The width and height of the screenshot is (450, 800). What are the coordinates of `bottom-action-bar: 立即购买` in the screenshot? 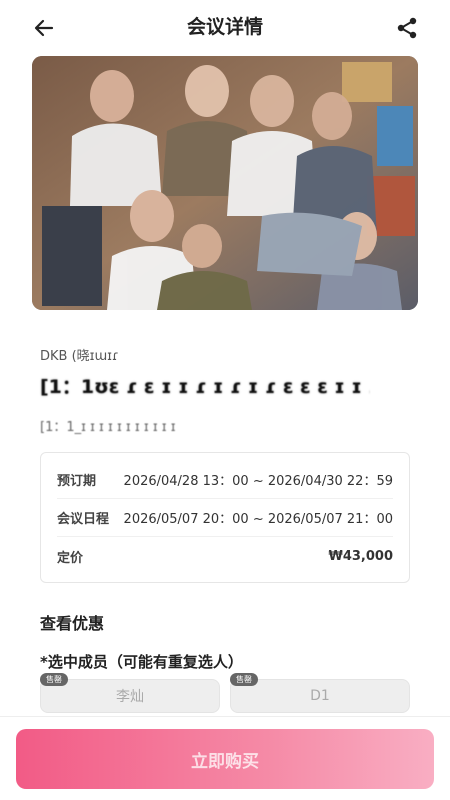 It's located at (225, 758).